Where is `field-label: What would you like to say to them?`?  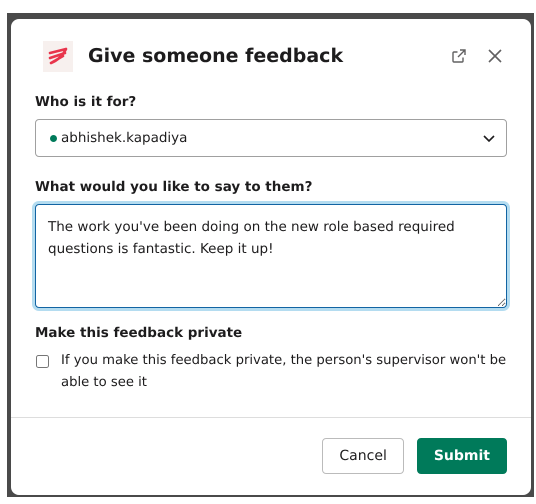 field-label: What would you like to say to them? is located at coordinates (174, 187).